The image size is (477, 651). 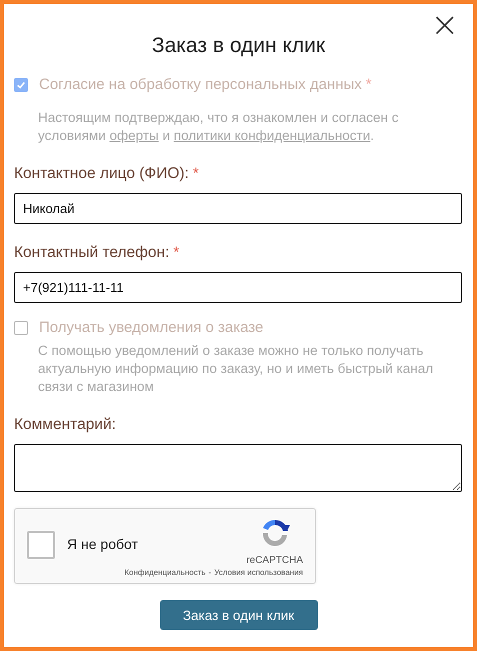 What do you see at coordinates (41, 545) in the screenshot?
I see `captcha-checkbox` at bounding box center [41, 545].